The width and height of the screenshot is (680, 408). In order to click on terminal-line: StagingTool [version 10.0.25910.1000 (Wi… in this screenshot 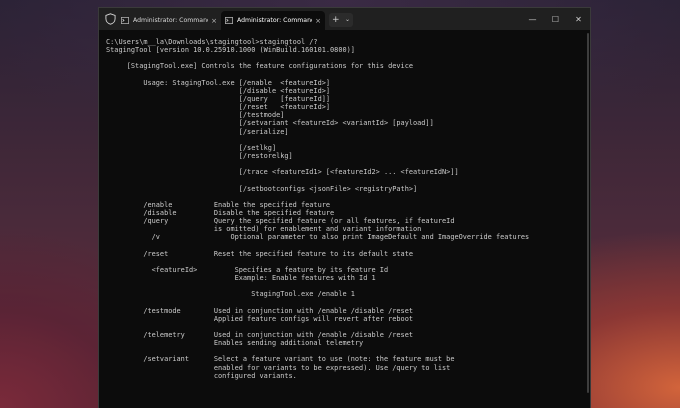, I will do `click(230, 50)`.